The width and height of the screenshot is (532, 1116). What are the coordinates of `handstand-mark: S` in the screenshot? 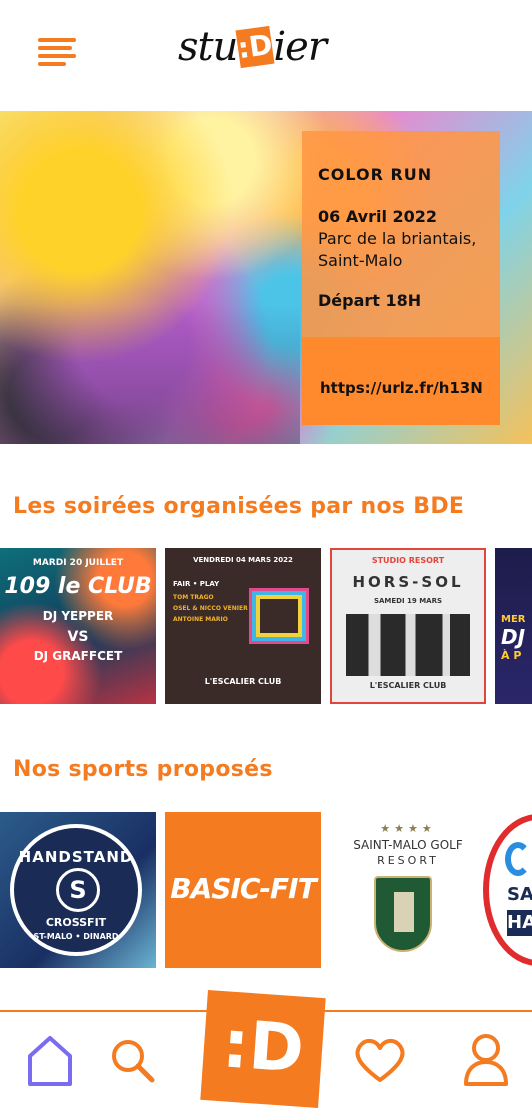 It's located at (78, 890).